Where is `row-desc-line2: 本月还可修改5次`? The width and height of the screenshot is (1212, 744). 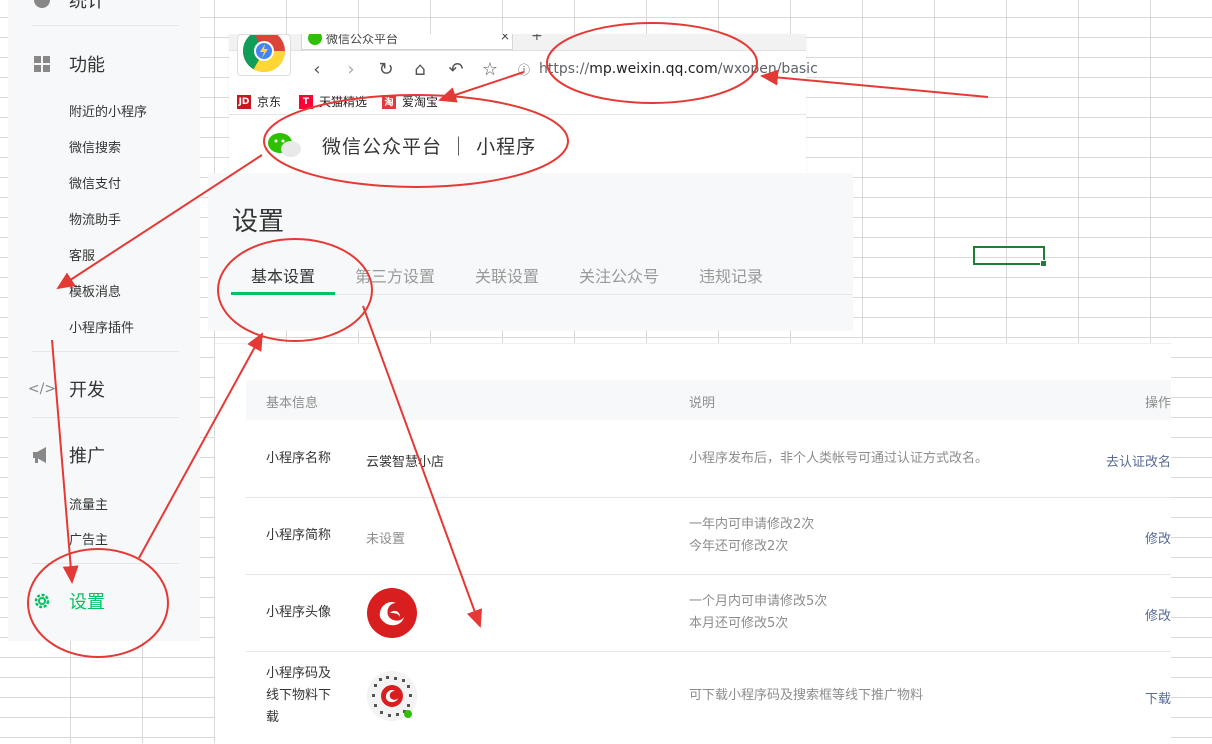
row-desc-line2: 本月还可修改5次 is located at coordinates (739, 623).